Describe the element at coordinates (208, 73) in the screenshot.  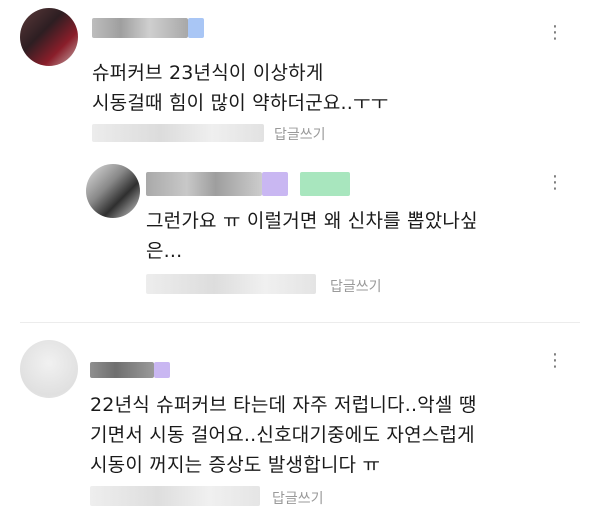
I see `comment-line: 슈퍼커브 23년식이 이상하게` at that location.